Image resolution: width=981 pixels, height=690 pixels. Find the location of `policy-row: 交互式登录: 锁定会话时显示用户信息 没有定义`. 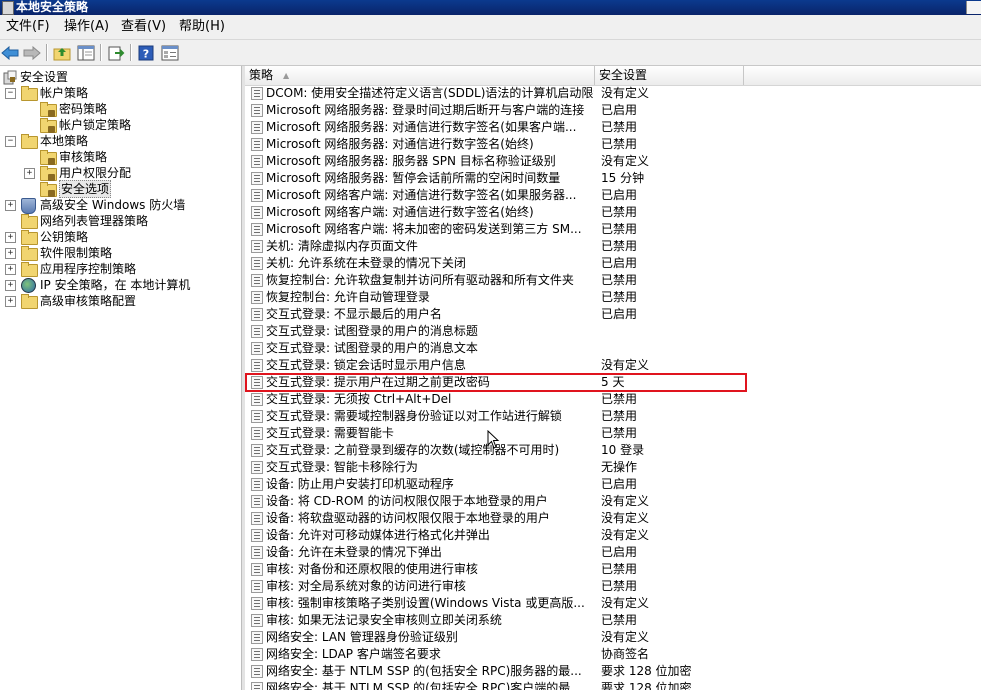

policy-row: 交互式登录: 锁定会话时显示用户信息 没有定义 is located at coordinates (613, 365).